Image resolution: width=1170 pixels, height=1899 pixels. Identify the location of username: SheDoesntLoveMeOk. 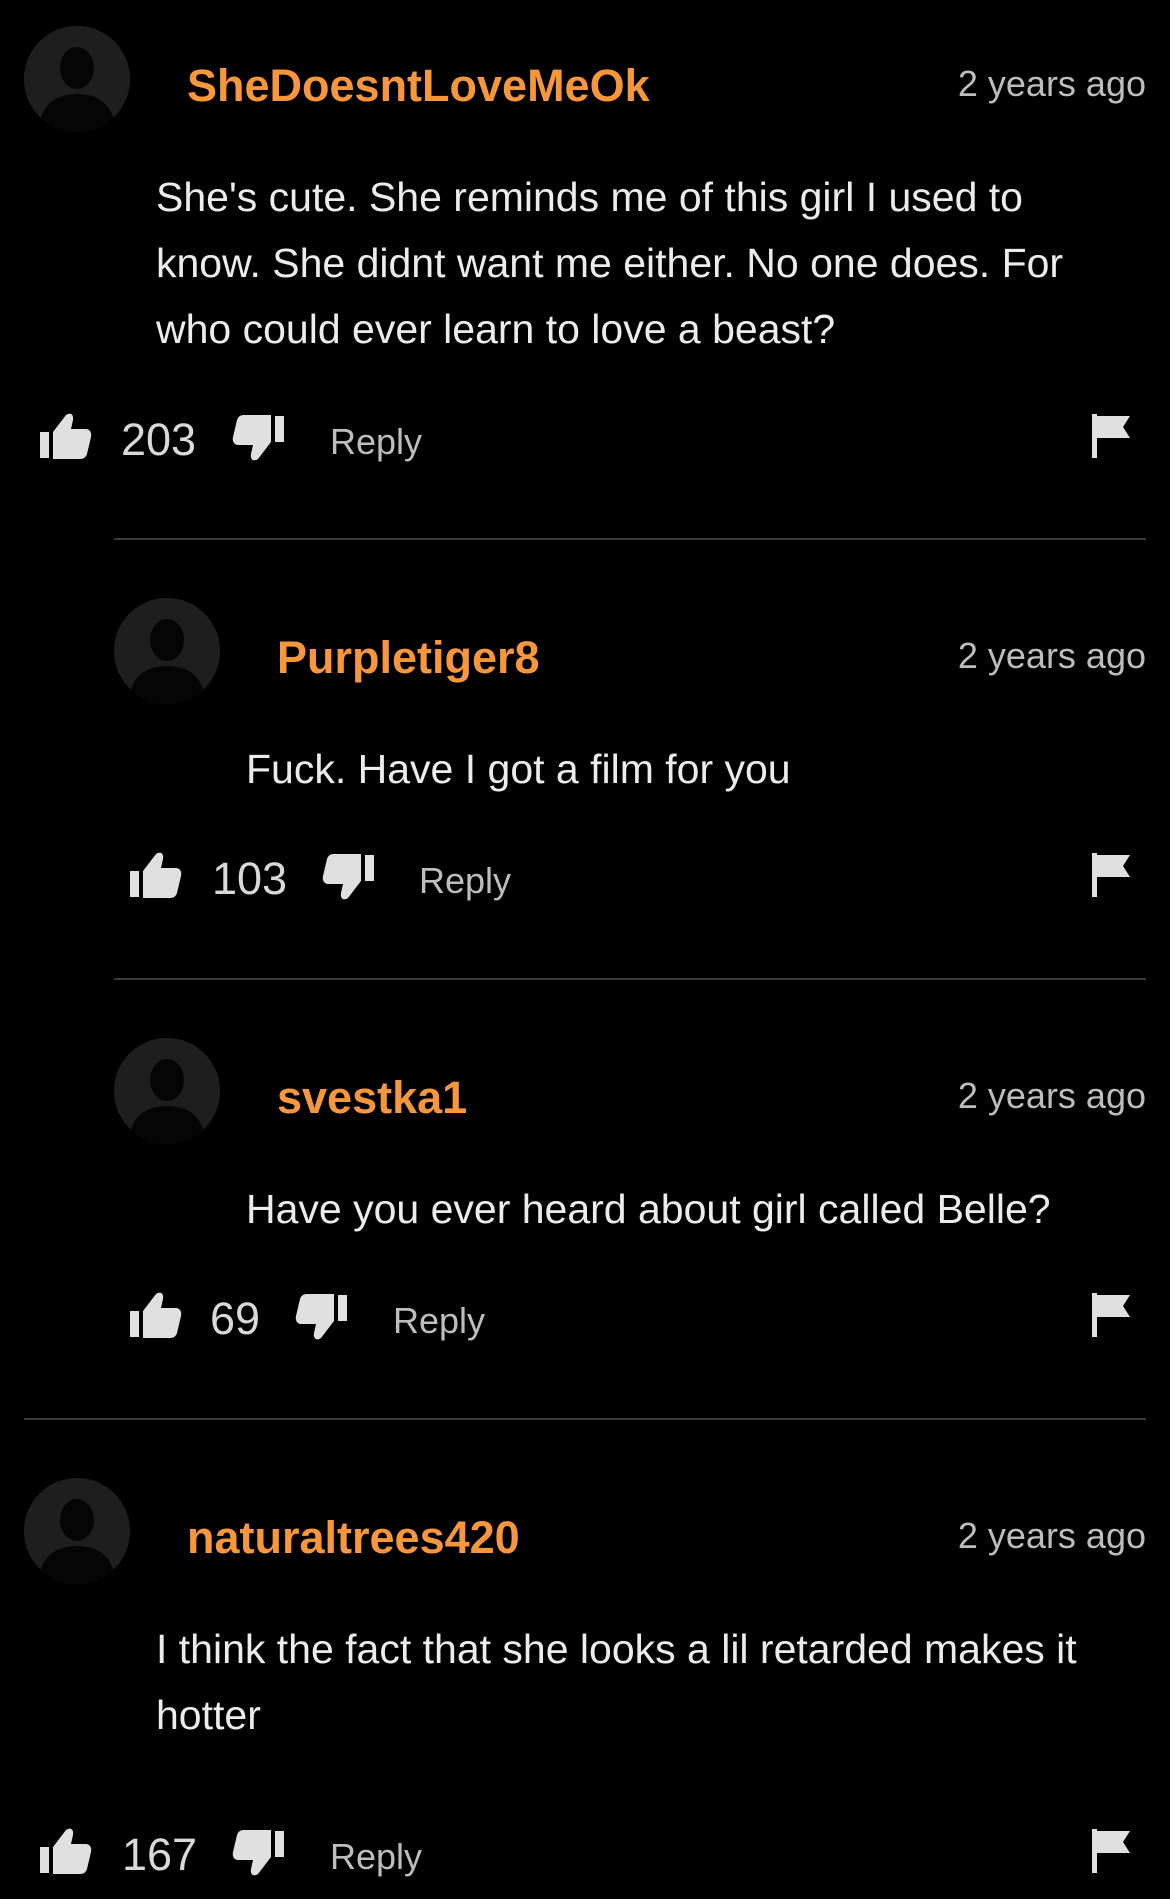
(418, 86).